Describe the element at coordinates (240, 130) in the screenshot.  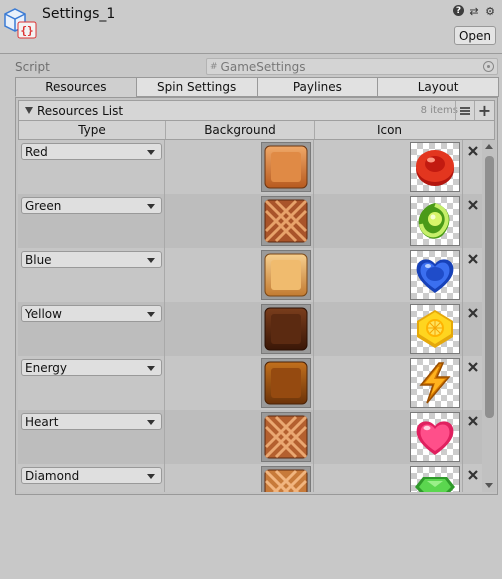
I see `column-header-background: Background` at that location.